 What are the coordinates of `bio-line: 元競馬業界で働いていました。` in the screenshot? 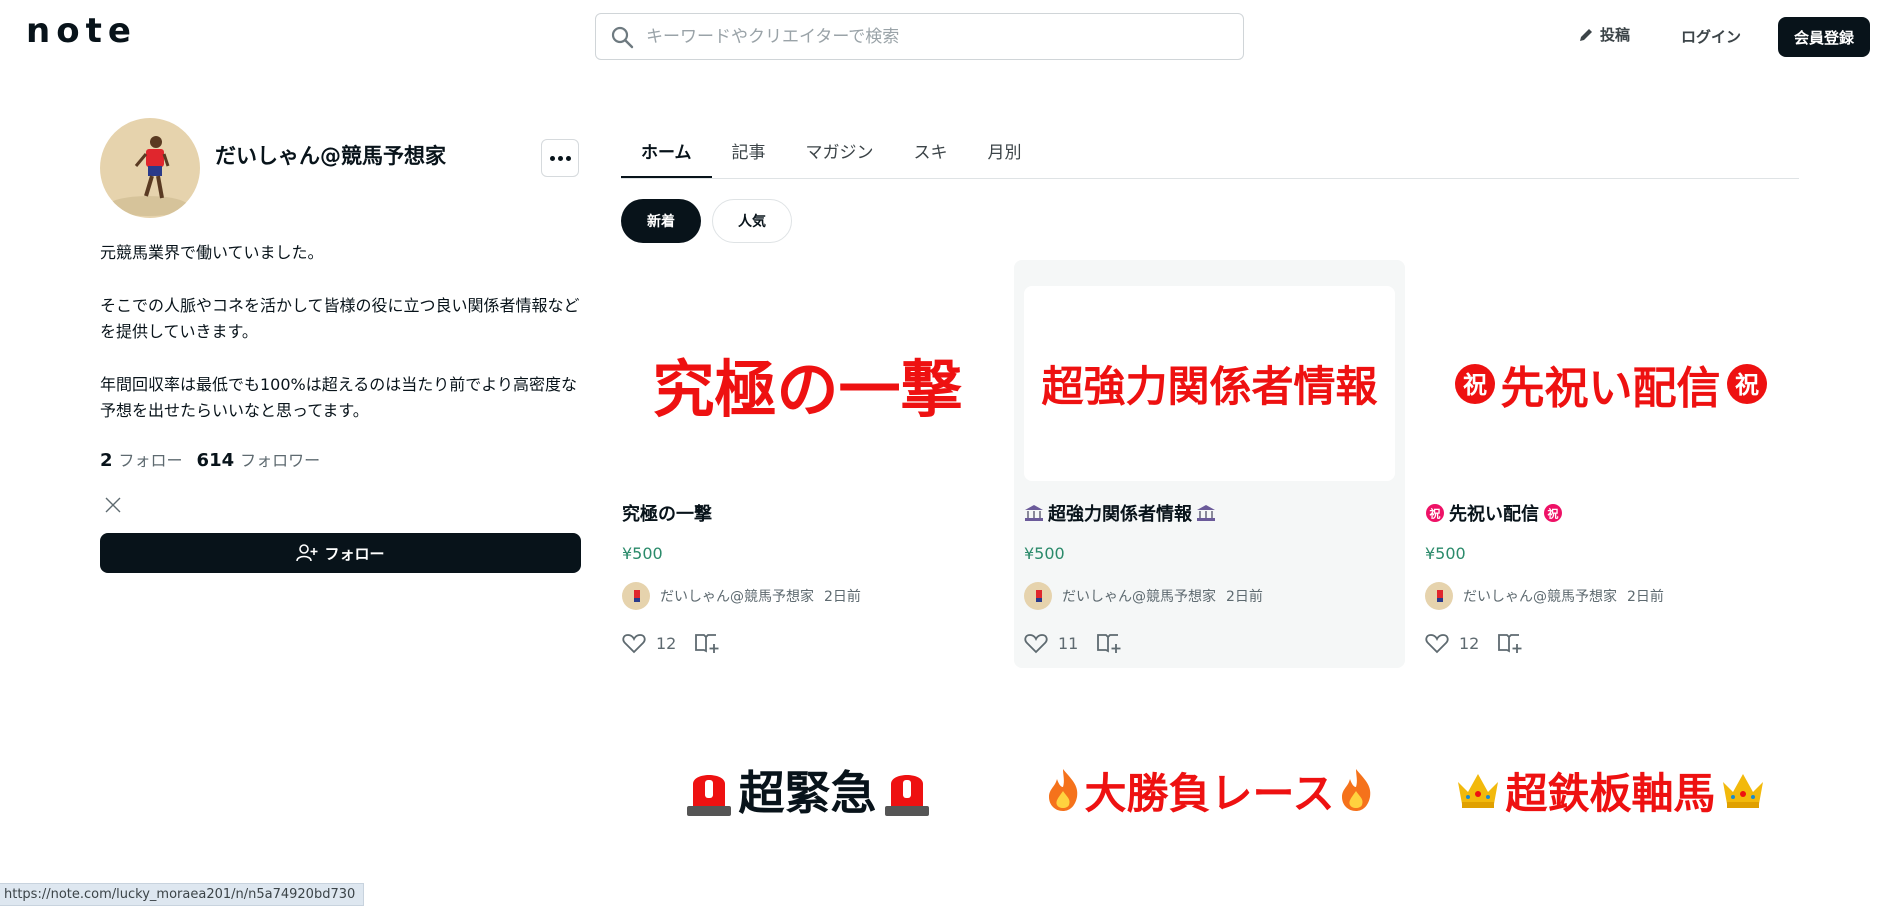 It's located at (212, 252).